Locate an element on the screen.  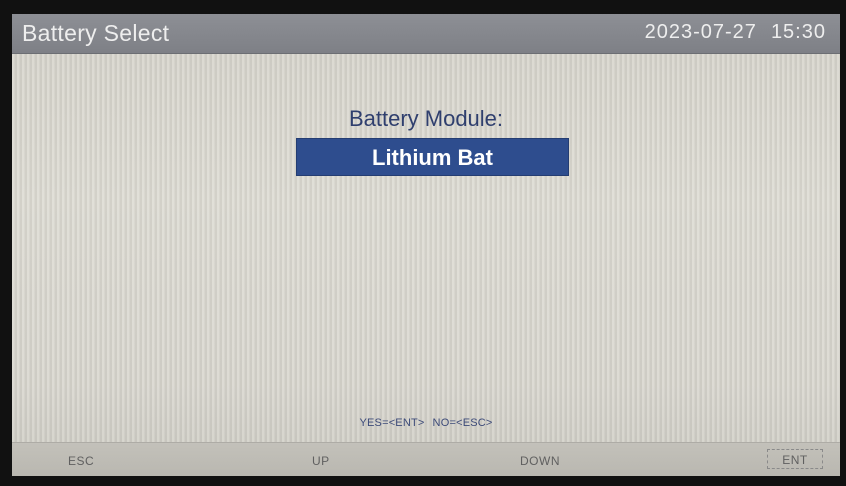
date-text: 2023-07-27 is located at coordinates (700, 32).